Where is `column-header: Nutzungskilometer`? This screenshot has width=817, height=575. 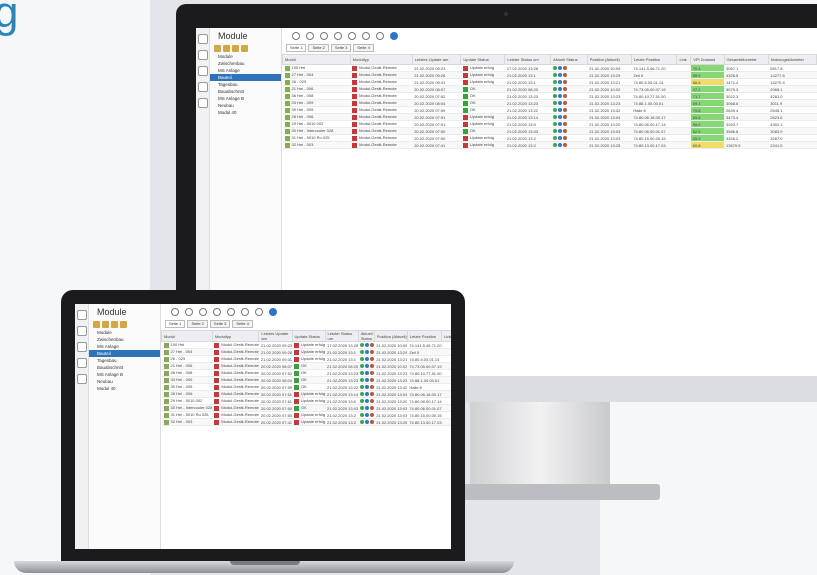
column-header: Nutzungskilometer is located at coordinates (792, 59).